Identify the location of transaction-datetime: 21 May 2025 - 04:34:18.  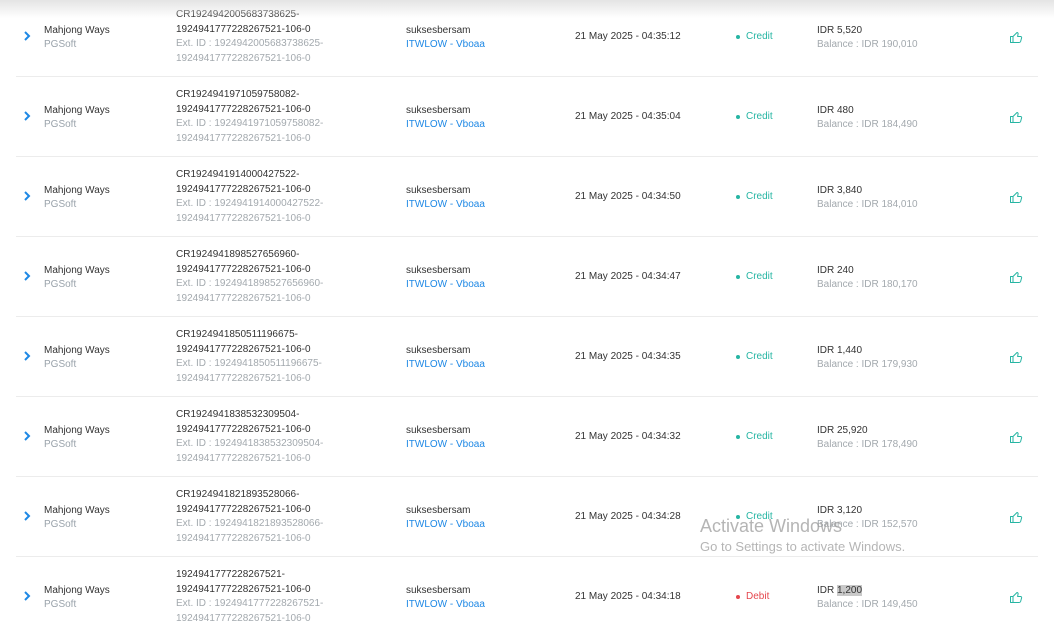
(628, 596).